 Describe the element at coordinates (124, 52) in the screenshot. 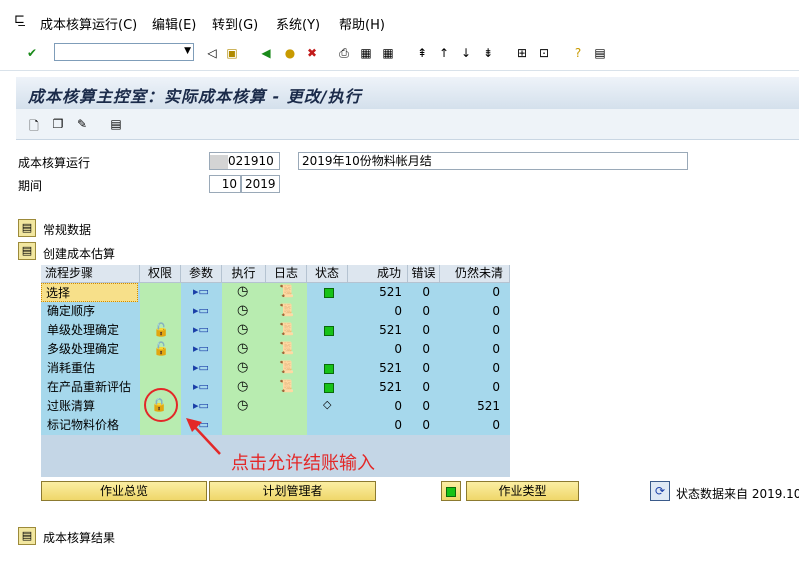

I see `command-field: ▼` at that location.